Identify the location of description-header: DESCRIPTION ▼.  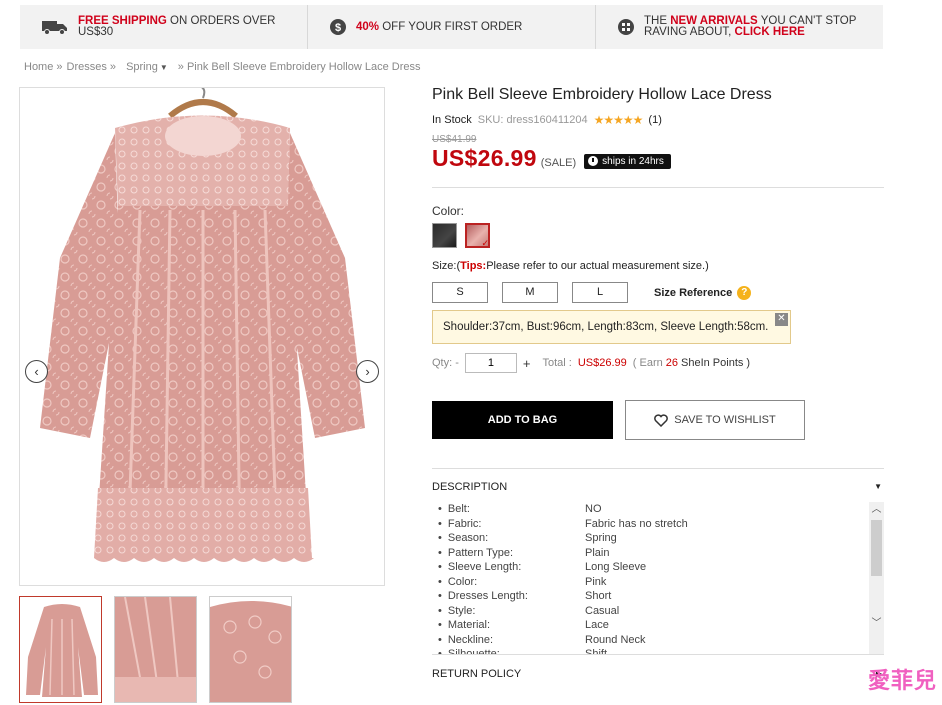
(658, 485).